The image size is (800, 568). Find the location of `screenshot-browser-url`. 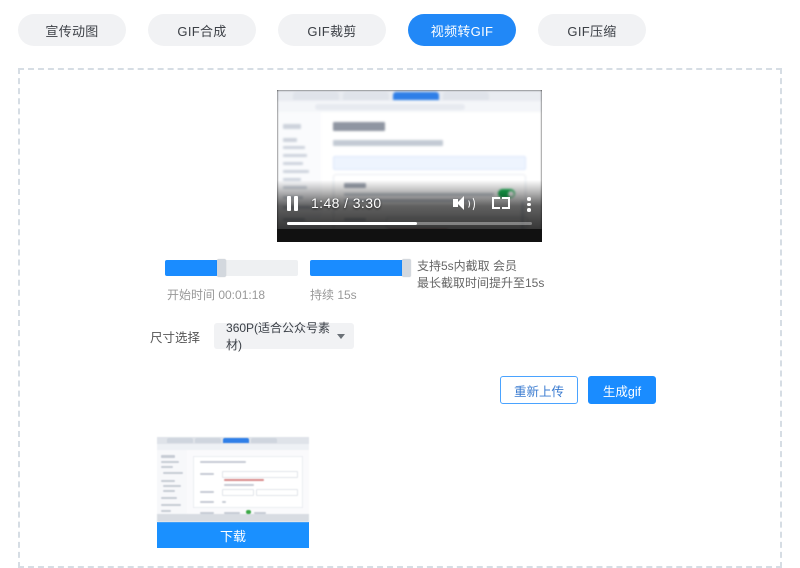

screenshot-browser-url is located at coordinates (390, 106).